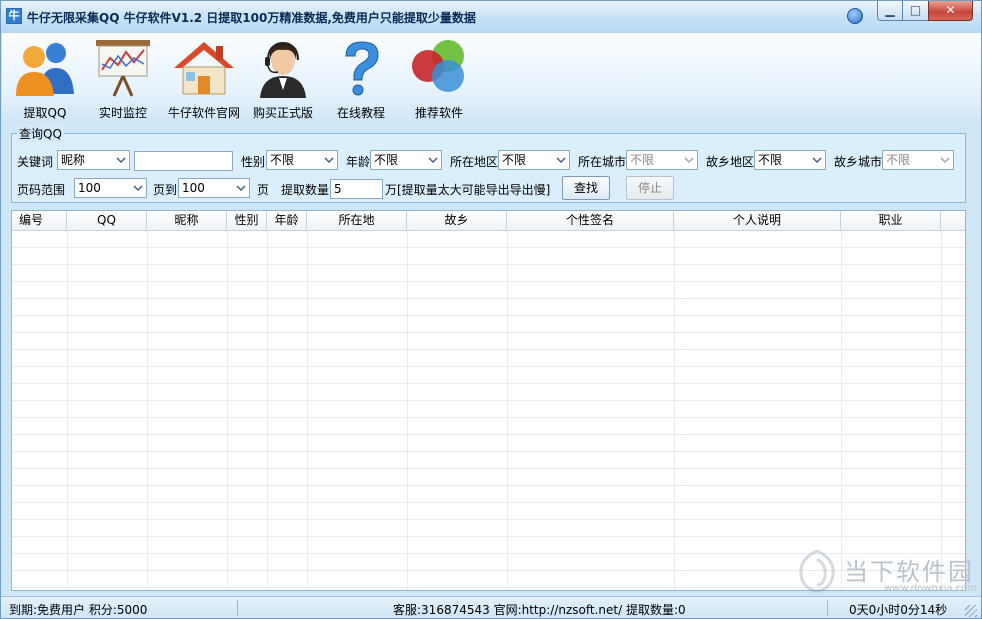  Describe the element at coordinates (73, 160) in the screenshot. I see `keyword-type-value: 昵称` at that location.